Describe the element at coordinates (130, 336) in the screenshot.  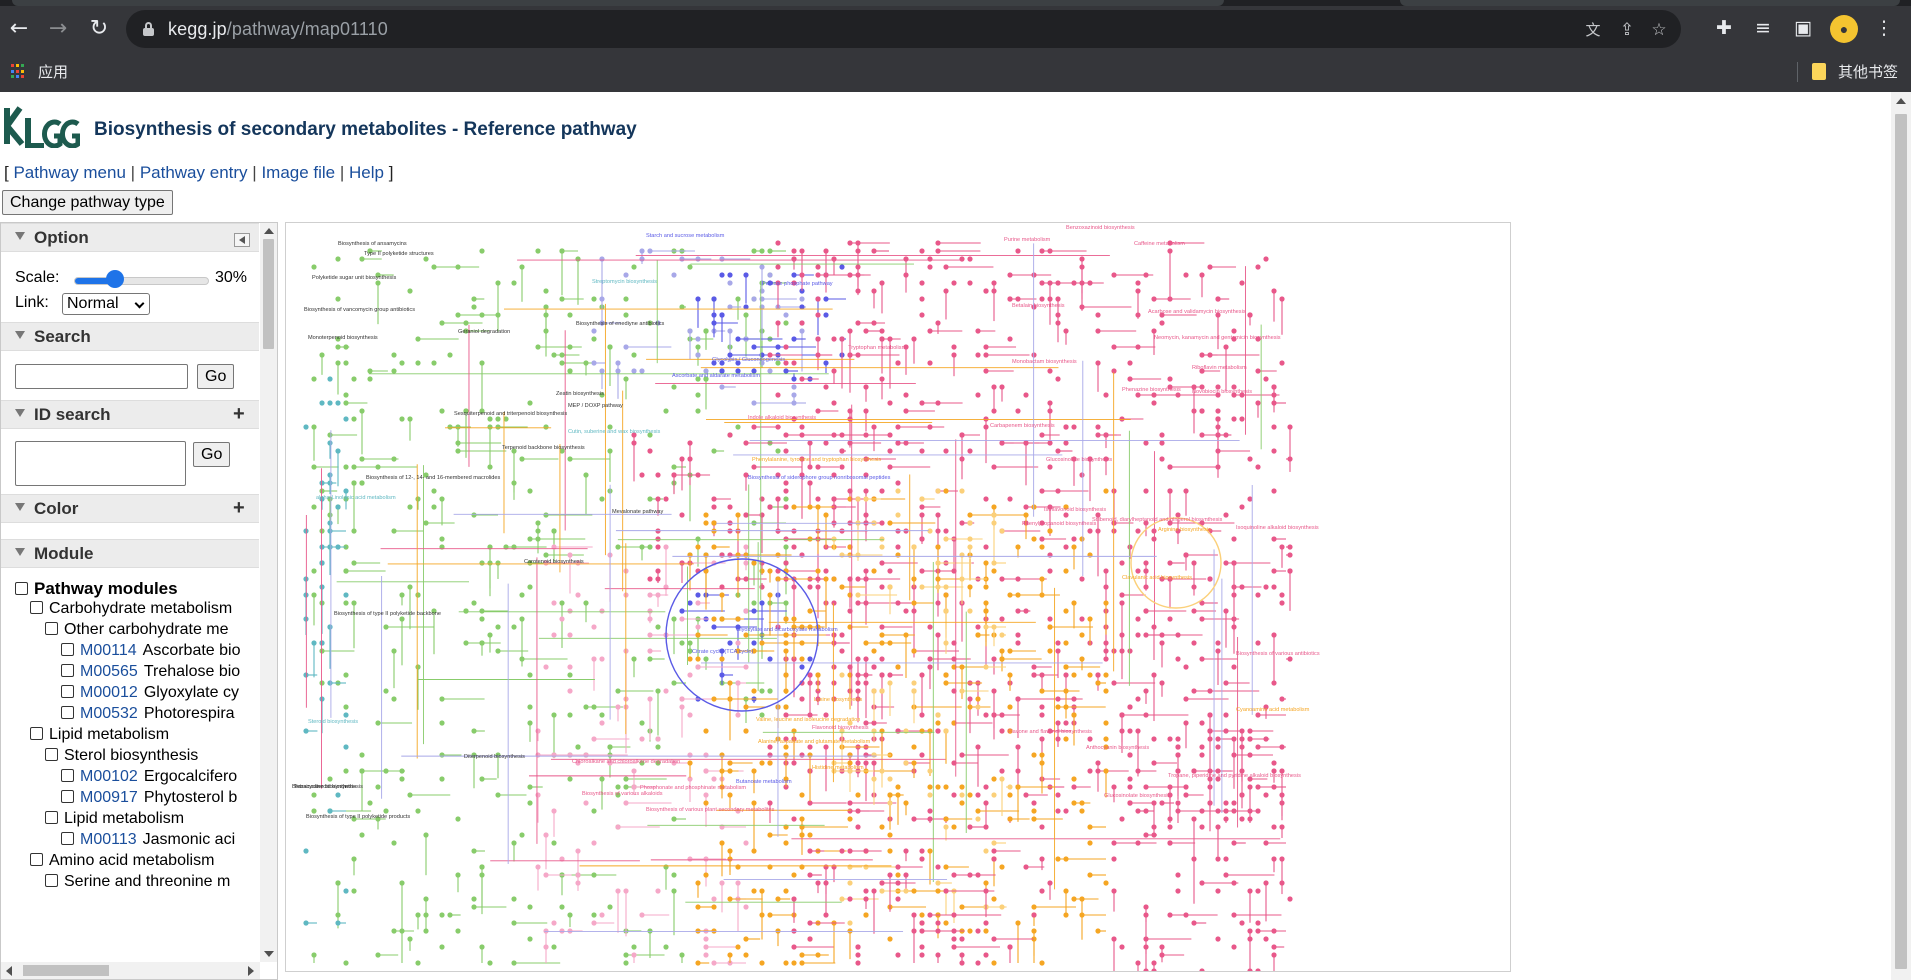
I see `search-section-header: Search` at that location.